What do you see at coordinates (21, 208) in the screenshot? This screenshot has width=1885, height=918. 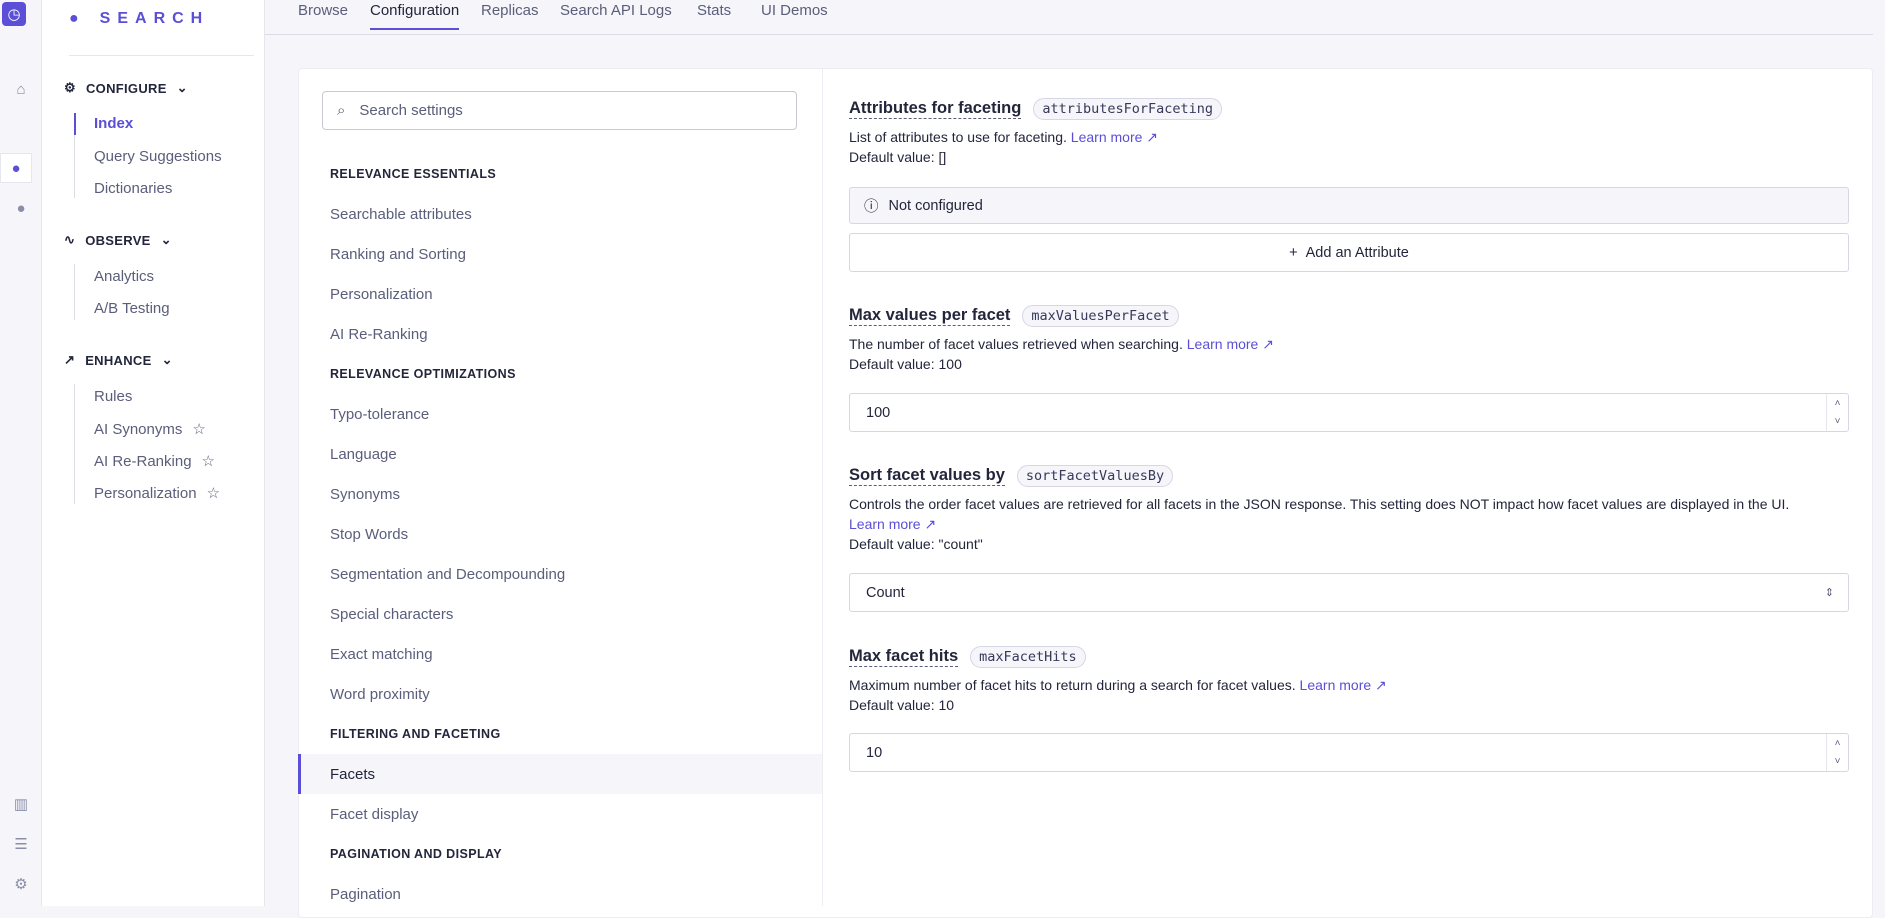 I see `bulb-icon: ●` at bounding box center [21, 208].